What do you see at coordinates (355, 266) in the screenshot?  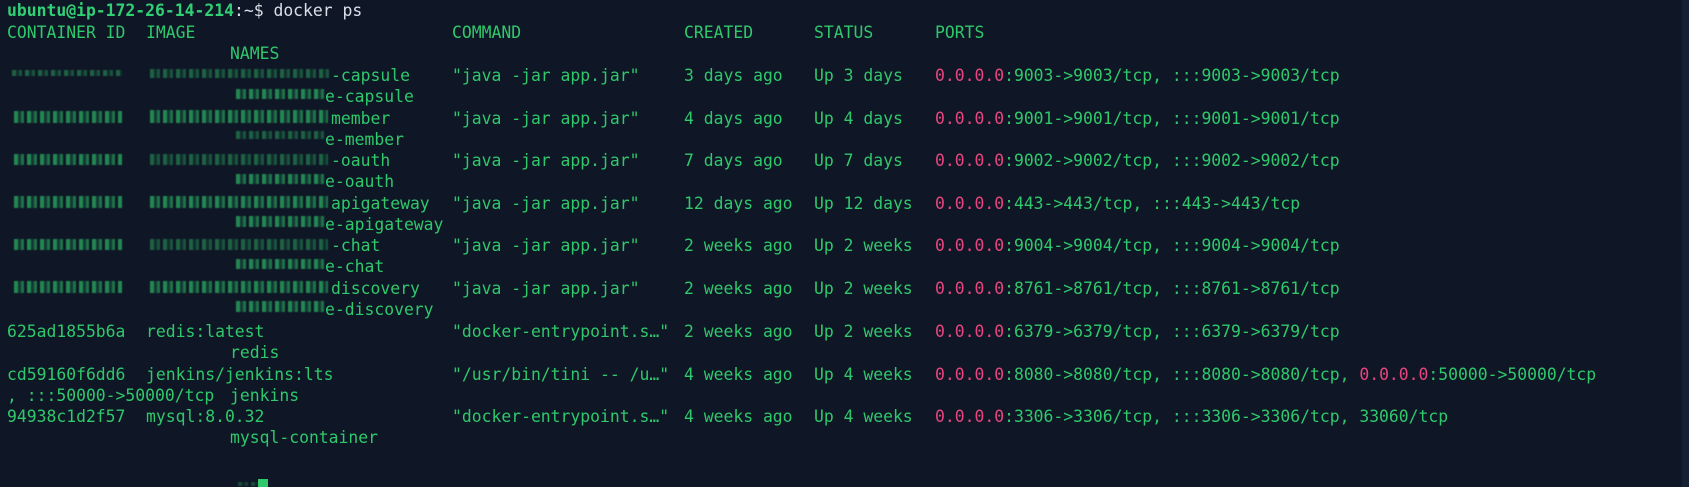 I see `name-suffix: e-chat` at bounding box center [355, 266].